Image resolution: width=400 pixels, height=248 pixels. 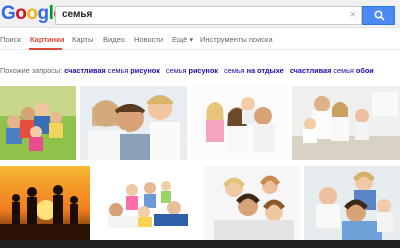 I want to click on family-photo-grass, so click(x=38, y=123).